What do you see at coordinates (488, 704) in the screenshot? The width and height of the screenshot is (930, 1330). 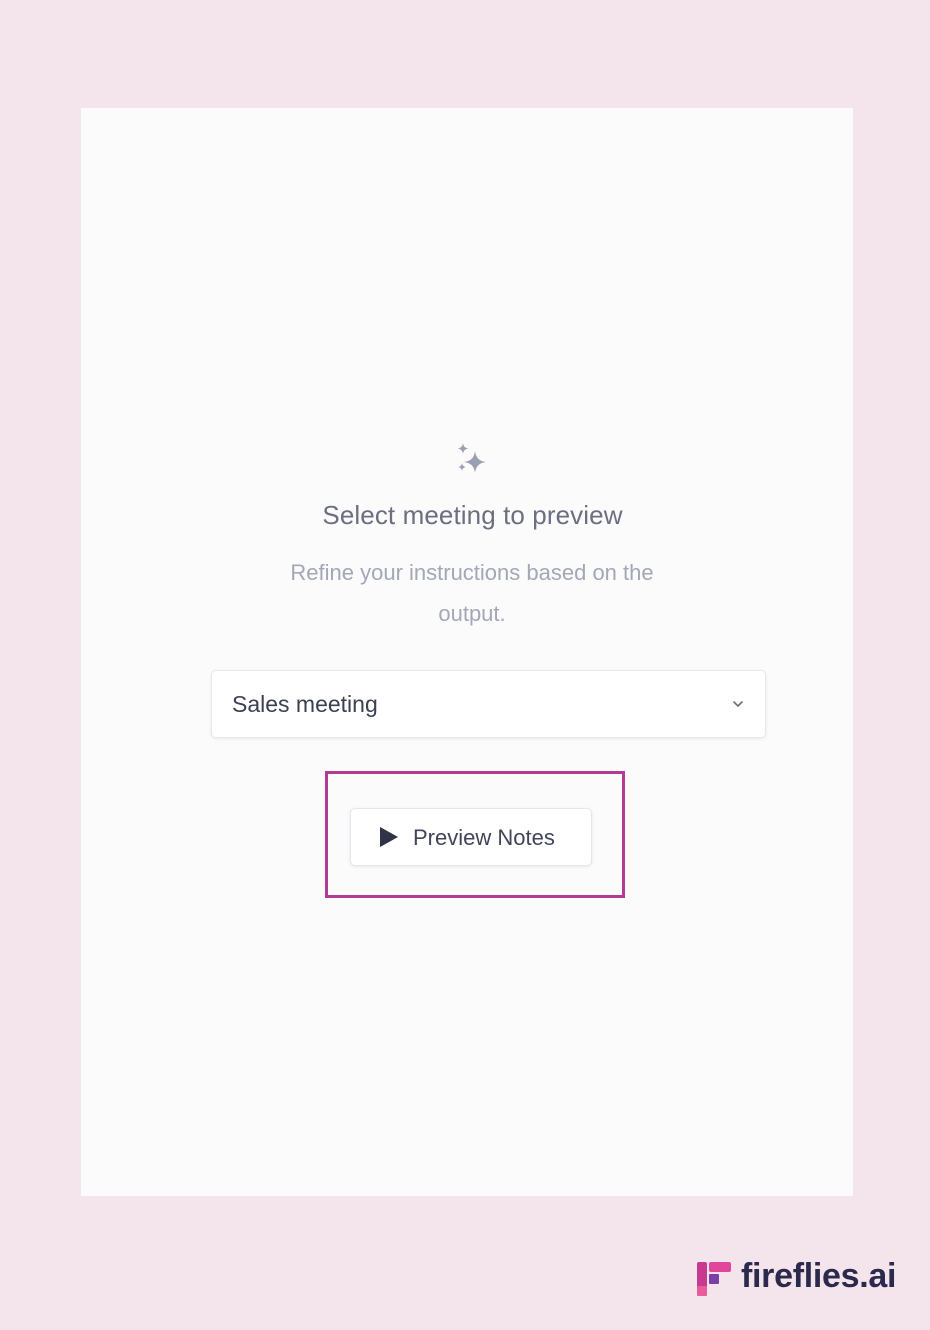 I see `meeting-select: Sales meeting` at bounding box center [488, 704].